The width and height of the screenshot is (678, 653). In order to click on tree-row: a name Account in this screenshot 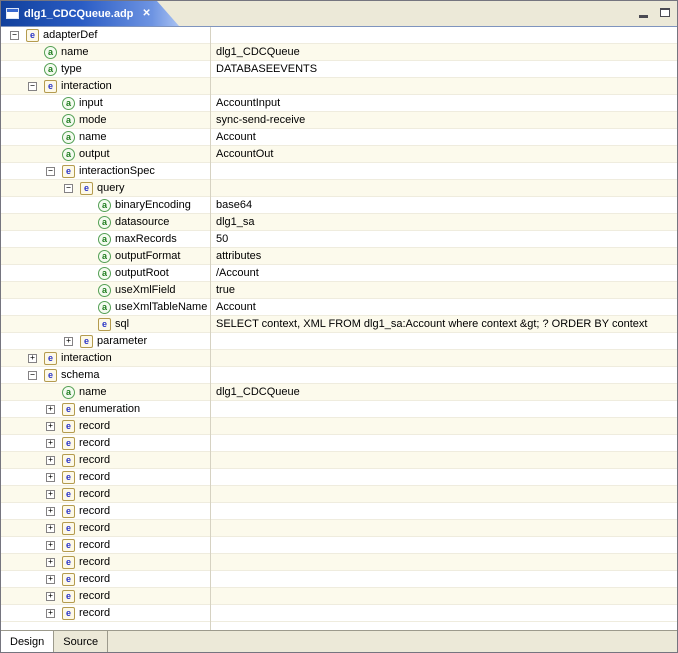, I will do `click(339, 137)`.